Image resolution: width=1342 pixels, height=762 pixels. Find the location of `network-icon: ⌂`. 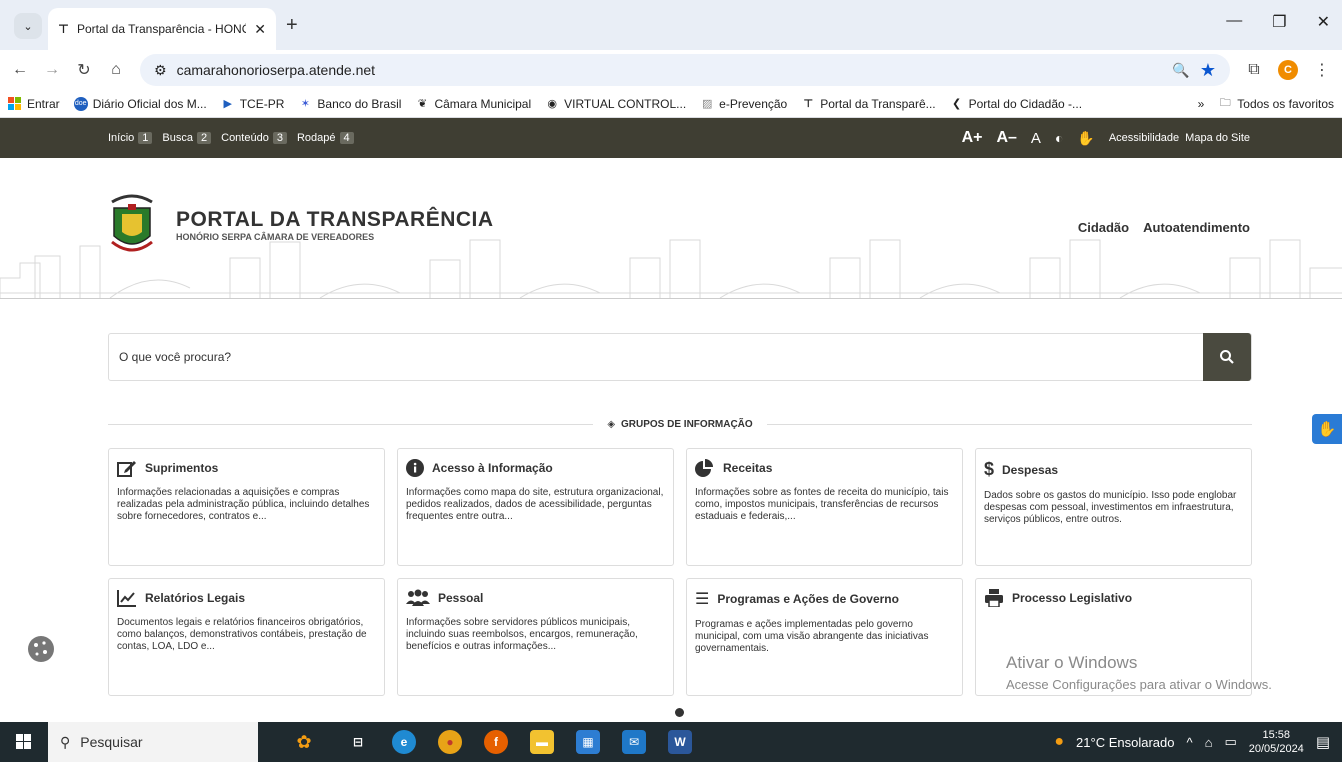

network-icon: ⌂ is located at coordinates (1209, 742).